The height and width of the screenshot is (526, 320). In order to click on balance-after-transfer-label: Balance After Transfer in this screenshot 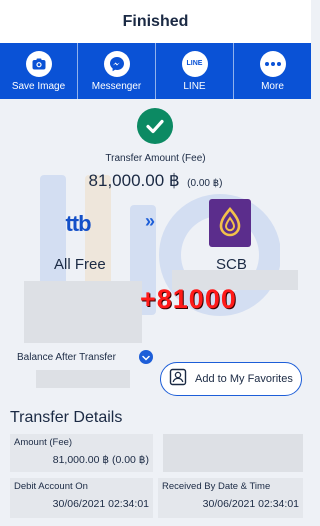, I will do `click(66, 357)`.